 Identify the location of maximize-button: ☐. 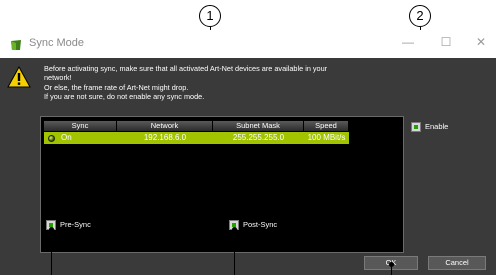
(446, 42).